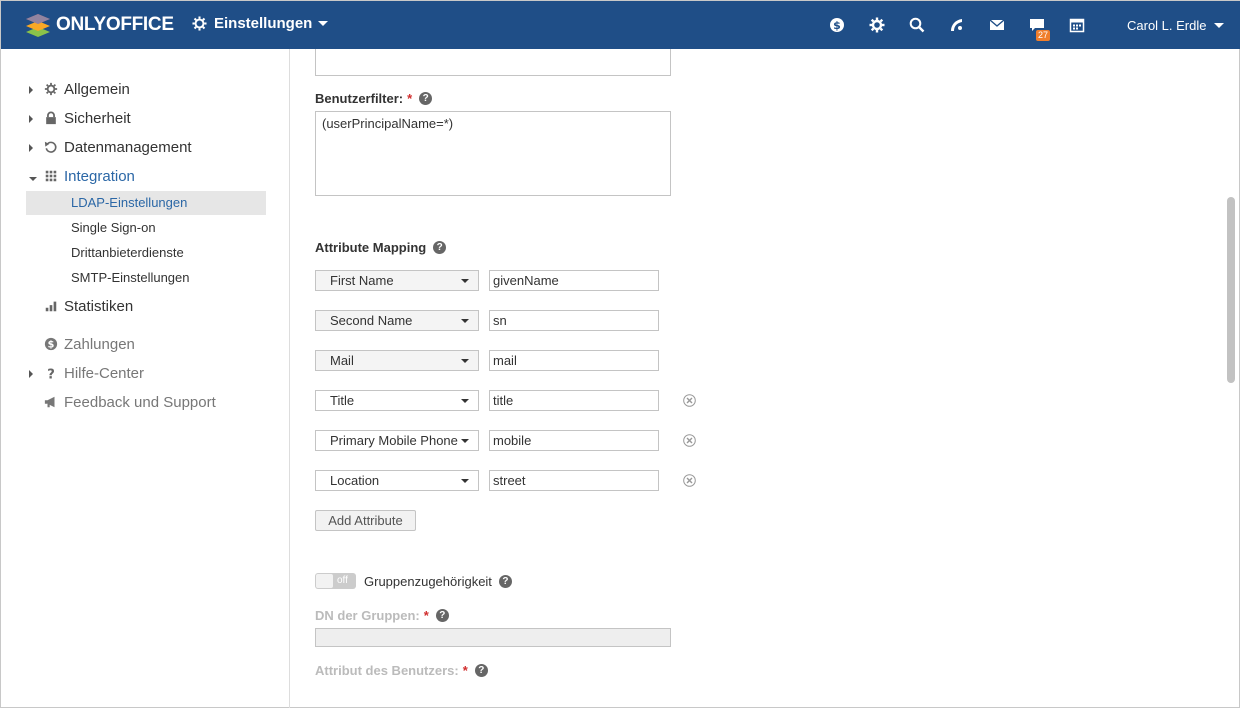  I want to click on onlyoffice-logo: ONLYOFFICE, so click(99, 25).